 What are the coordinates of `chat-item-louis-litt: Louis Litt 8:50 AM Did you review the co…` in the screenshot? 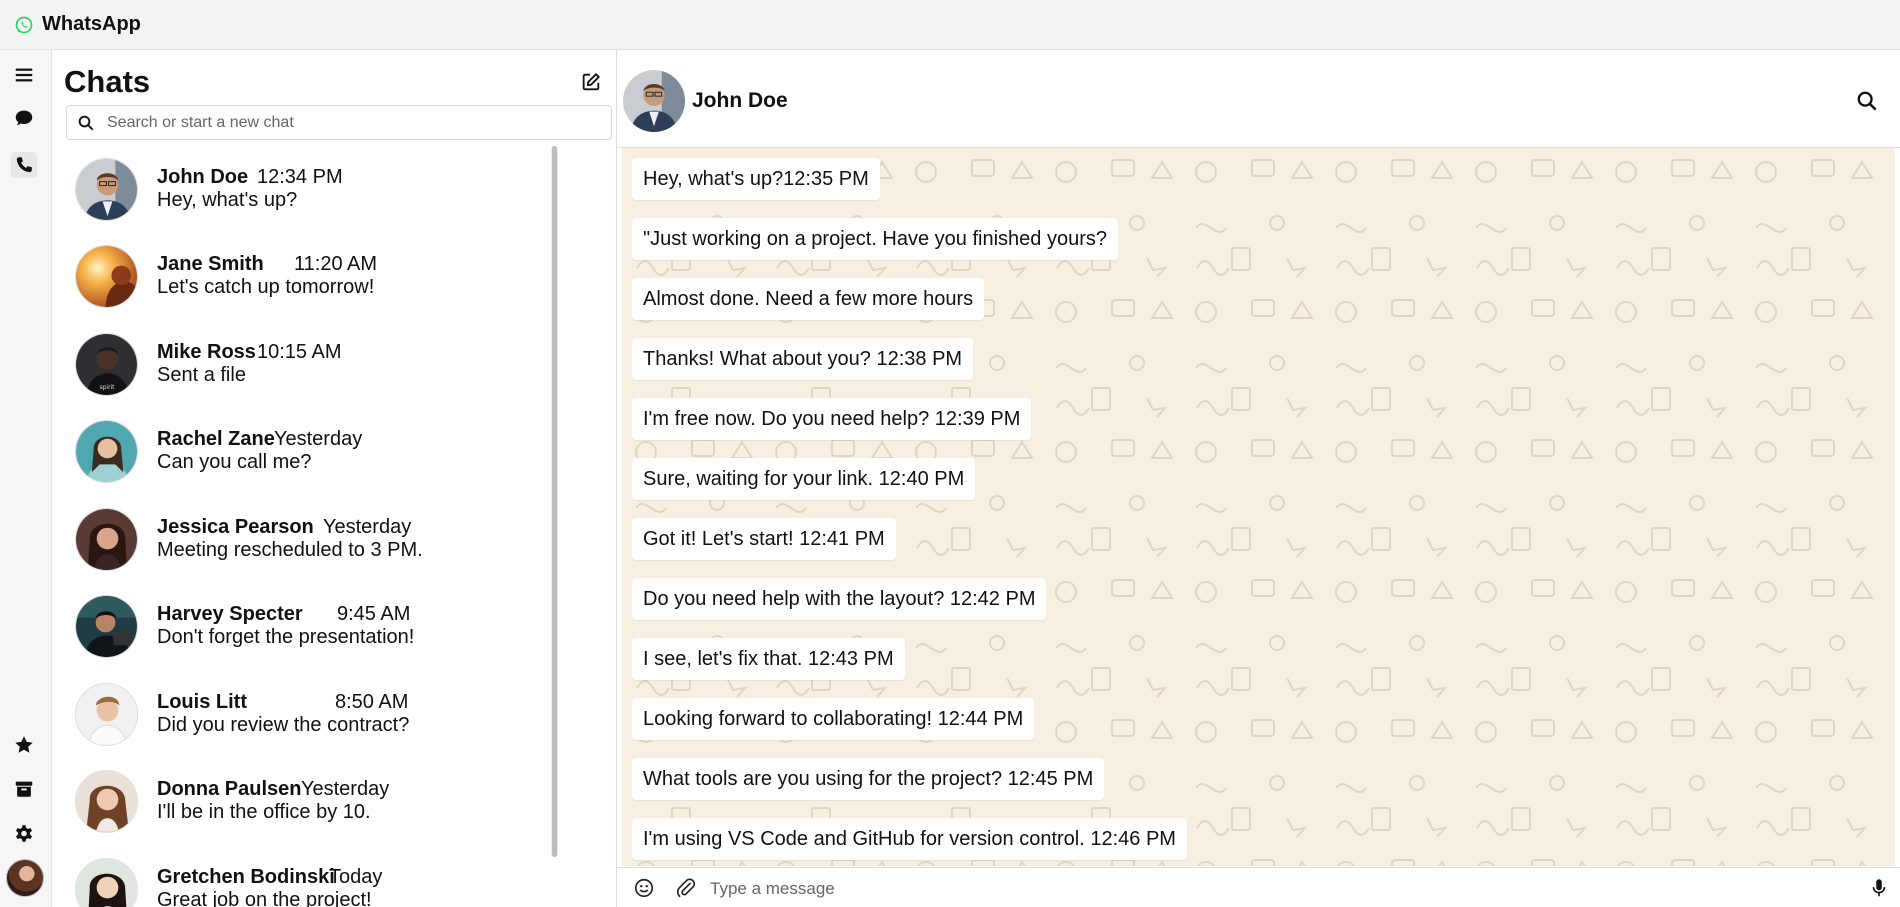 It's located at (327, 716).